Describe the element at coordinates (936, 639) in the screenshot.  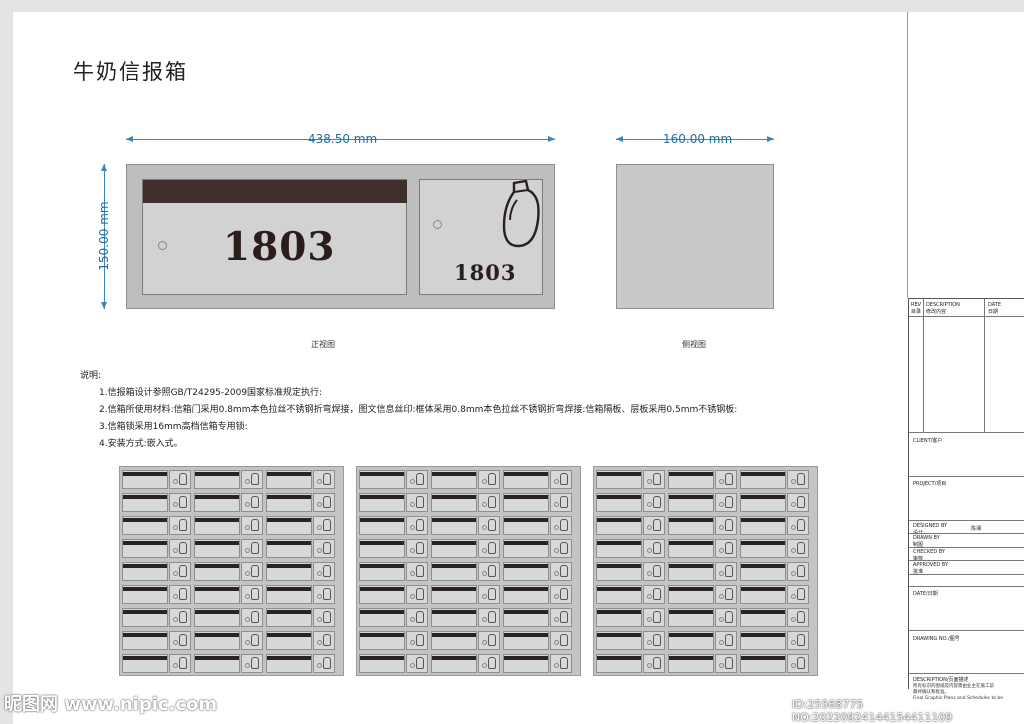
I see `tb-drawing-no: DRAWING NO./图号` at that location.